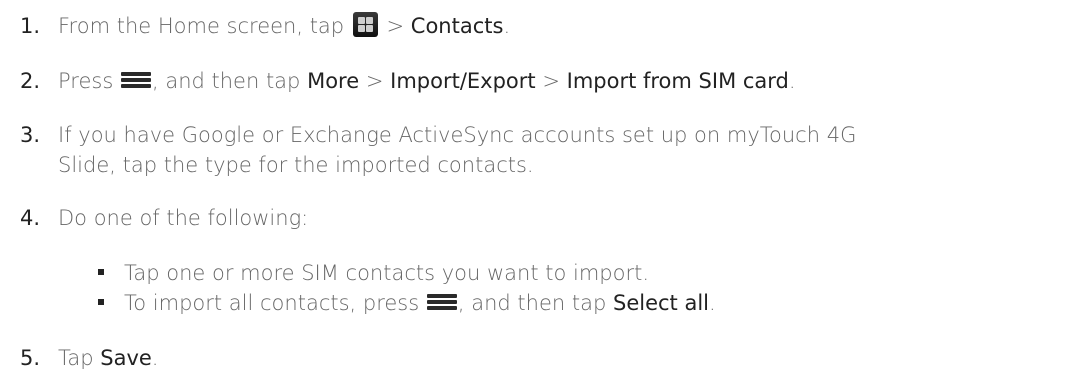 The image size is (1078, 387). Describe the element at coordinates (30, 26) in the screenshot. I see `step-number: 1.` at that location.